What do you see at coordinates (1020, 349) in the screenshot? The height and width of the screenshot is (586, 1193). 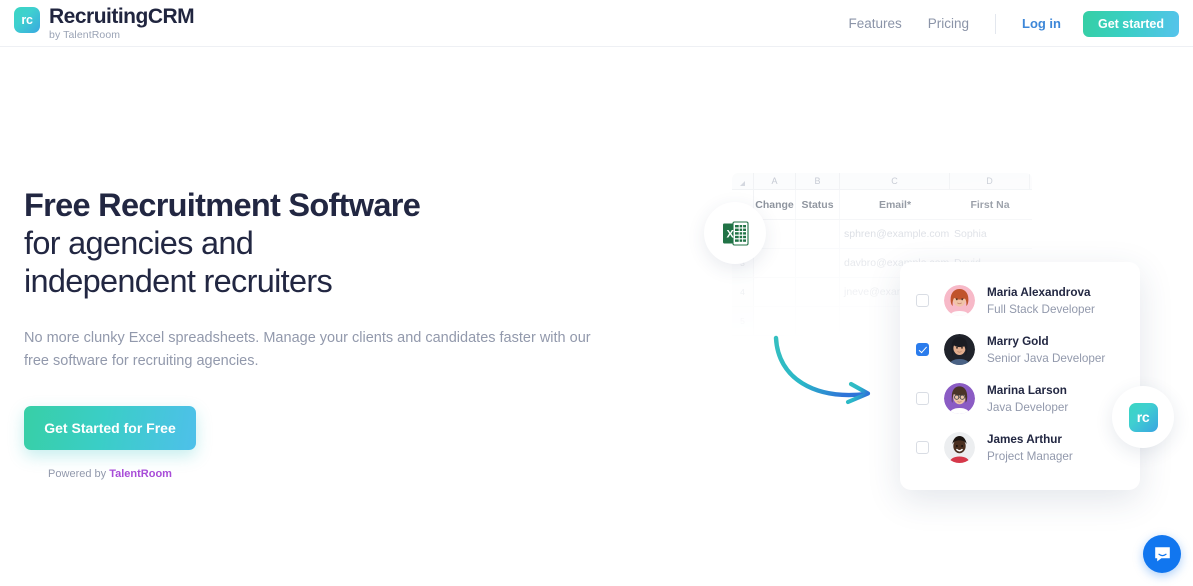 I see `list-item: Marry Gold Senior Java Developer` at bounding box center [1020, 349].